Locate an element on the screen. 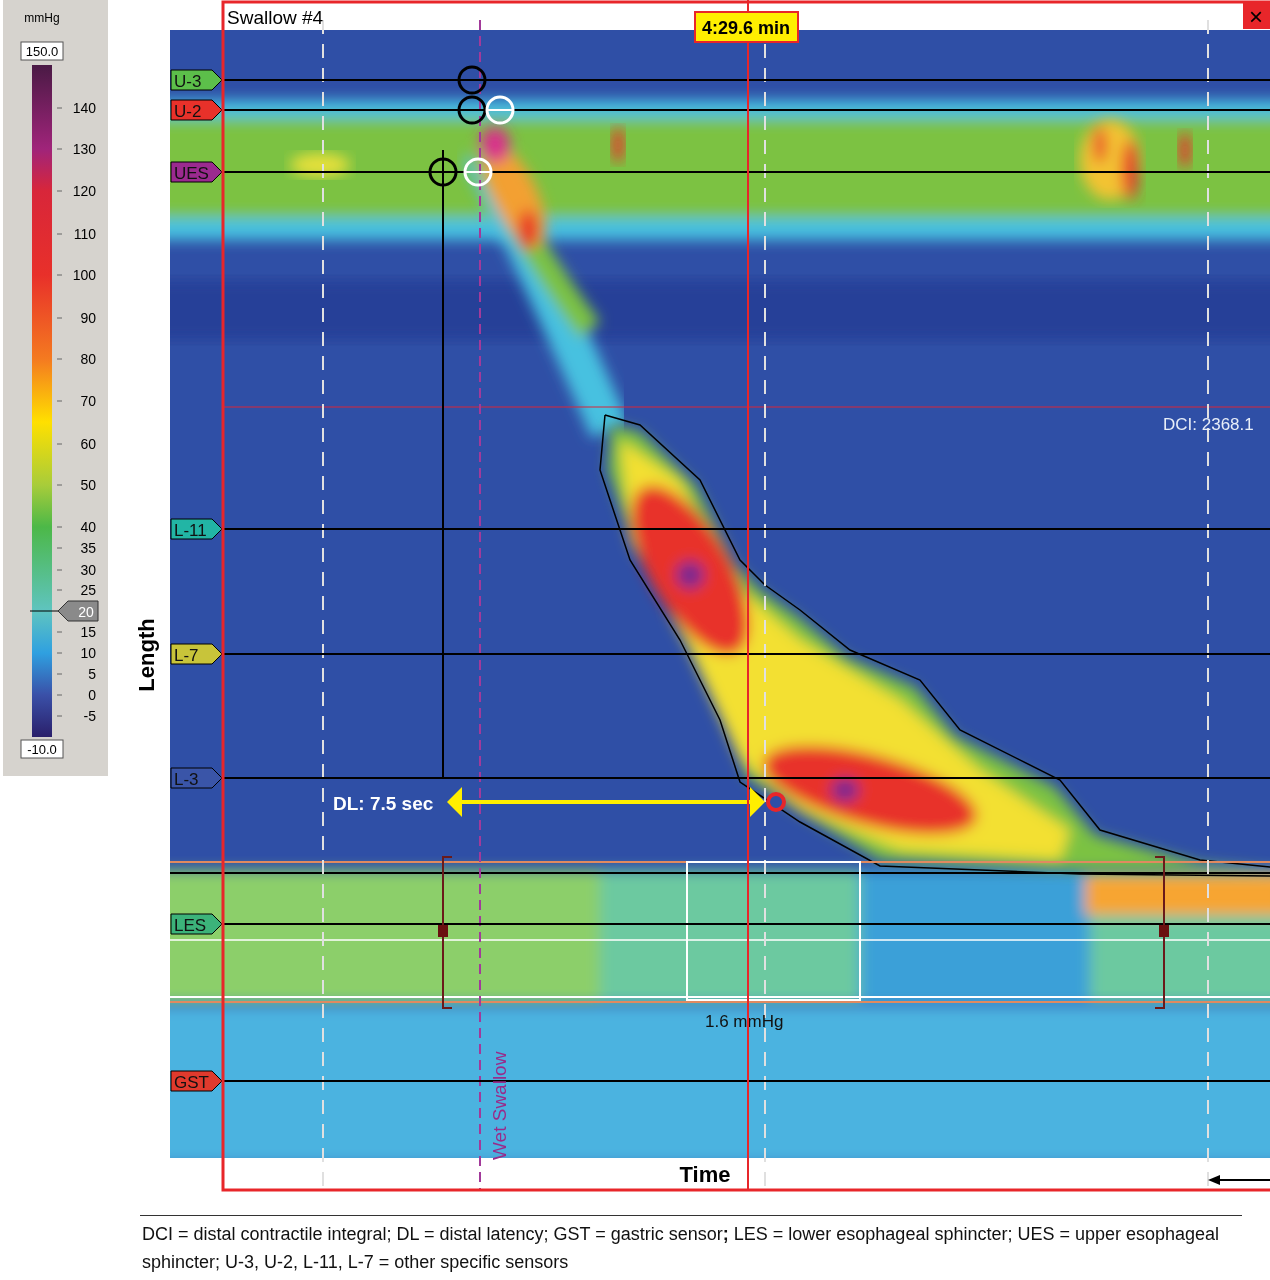 Image resolution: width=1270 pixels, height=1280 pixels. scale-tick-label: 120 is located at coordinates (84, 191).